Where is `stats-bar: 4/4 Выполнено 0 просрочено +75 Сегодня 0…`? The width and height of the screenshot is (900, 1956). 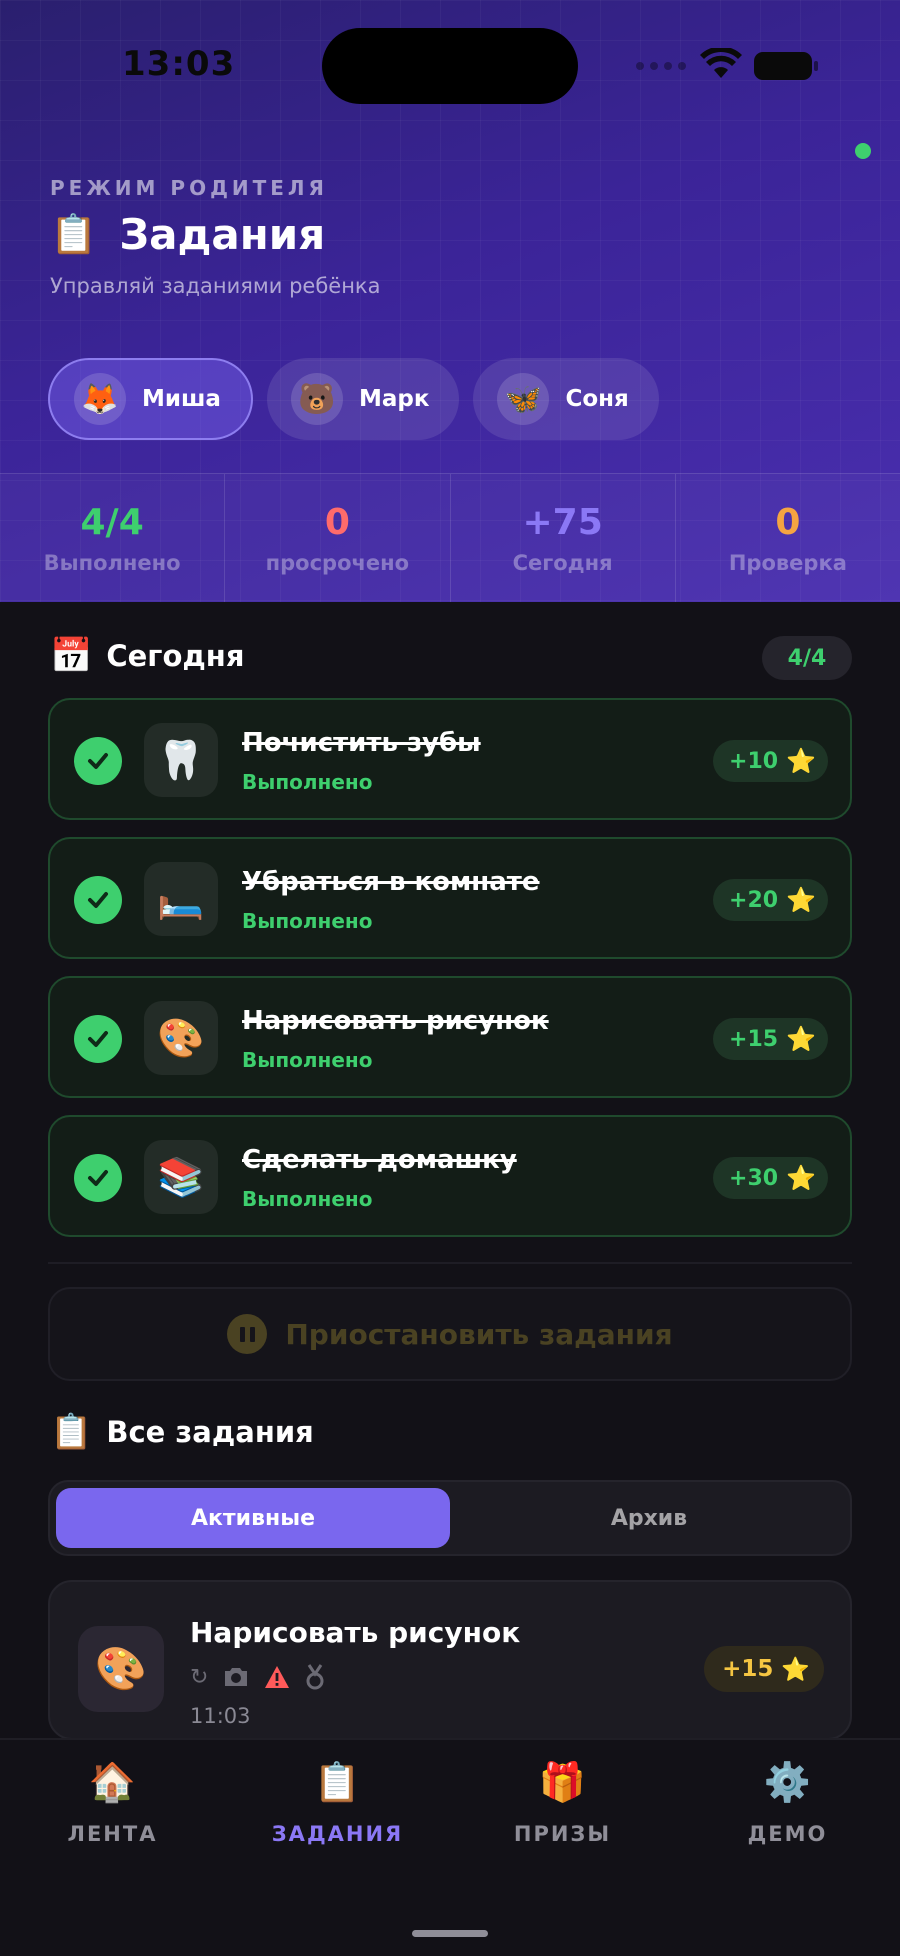
stats-bar: 4/4 Выполнено 0 просрочено +75 Сегодня 0… is located at coordinates (450, 537).